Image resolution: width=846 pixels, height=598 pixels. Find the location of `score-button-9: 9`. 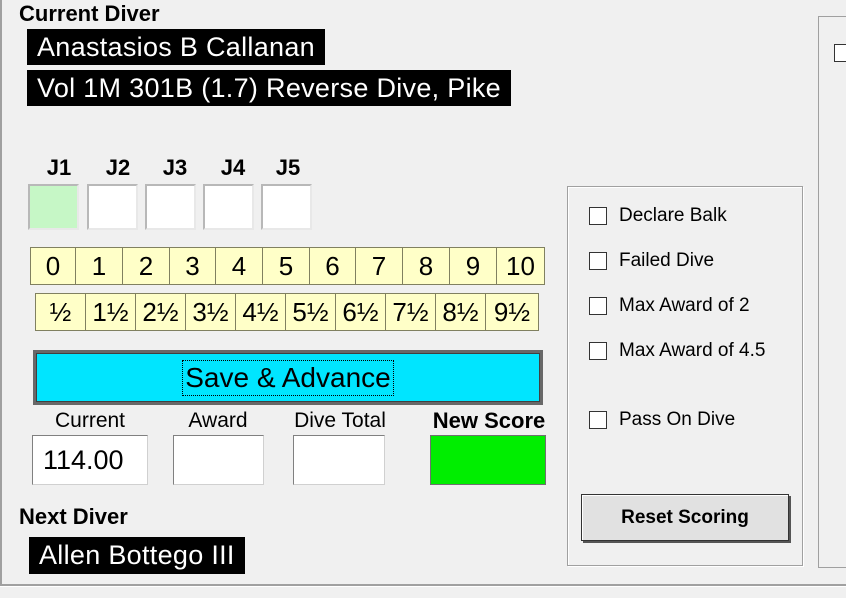

score-button-9: 9 is located at coordinates (473, 266).